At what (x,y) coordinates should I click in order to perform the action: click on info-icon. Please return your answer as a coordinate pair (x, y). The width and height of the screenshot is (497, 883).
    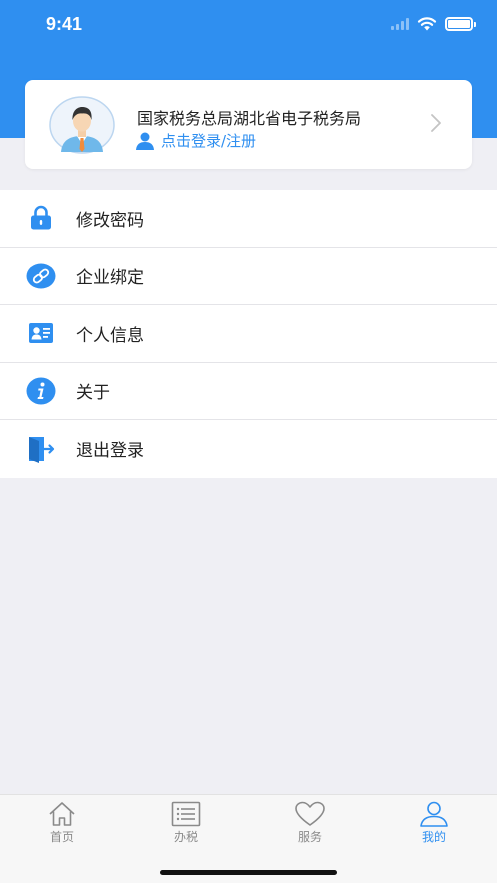
    Looking at the image, I should click on (41, 391).